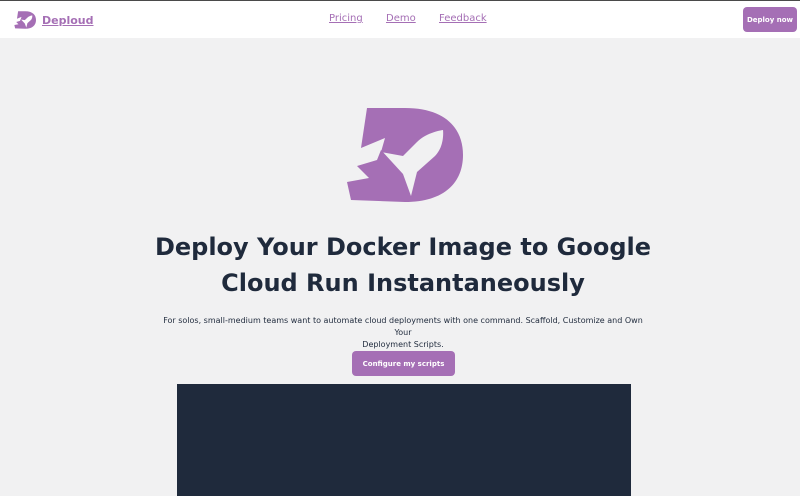 The height and width of the screenshot is (496, 800). I want to click on hero-subtitle-line2: Deployment Scripts., so click(403, 344).